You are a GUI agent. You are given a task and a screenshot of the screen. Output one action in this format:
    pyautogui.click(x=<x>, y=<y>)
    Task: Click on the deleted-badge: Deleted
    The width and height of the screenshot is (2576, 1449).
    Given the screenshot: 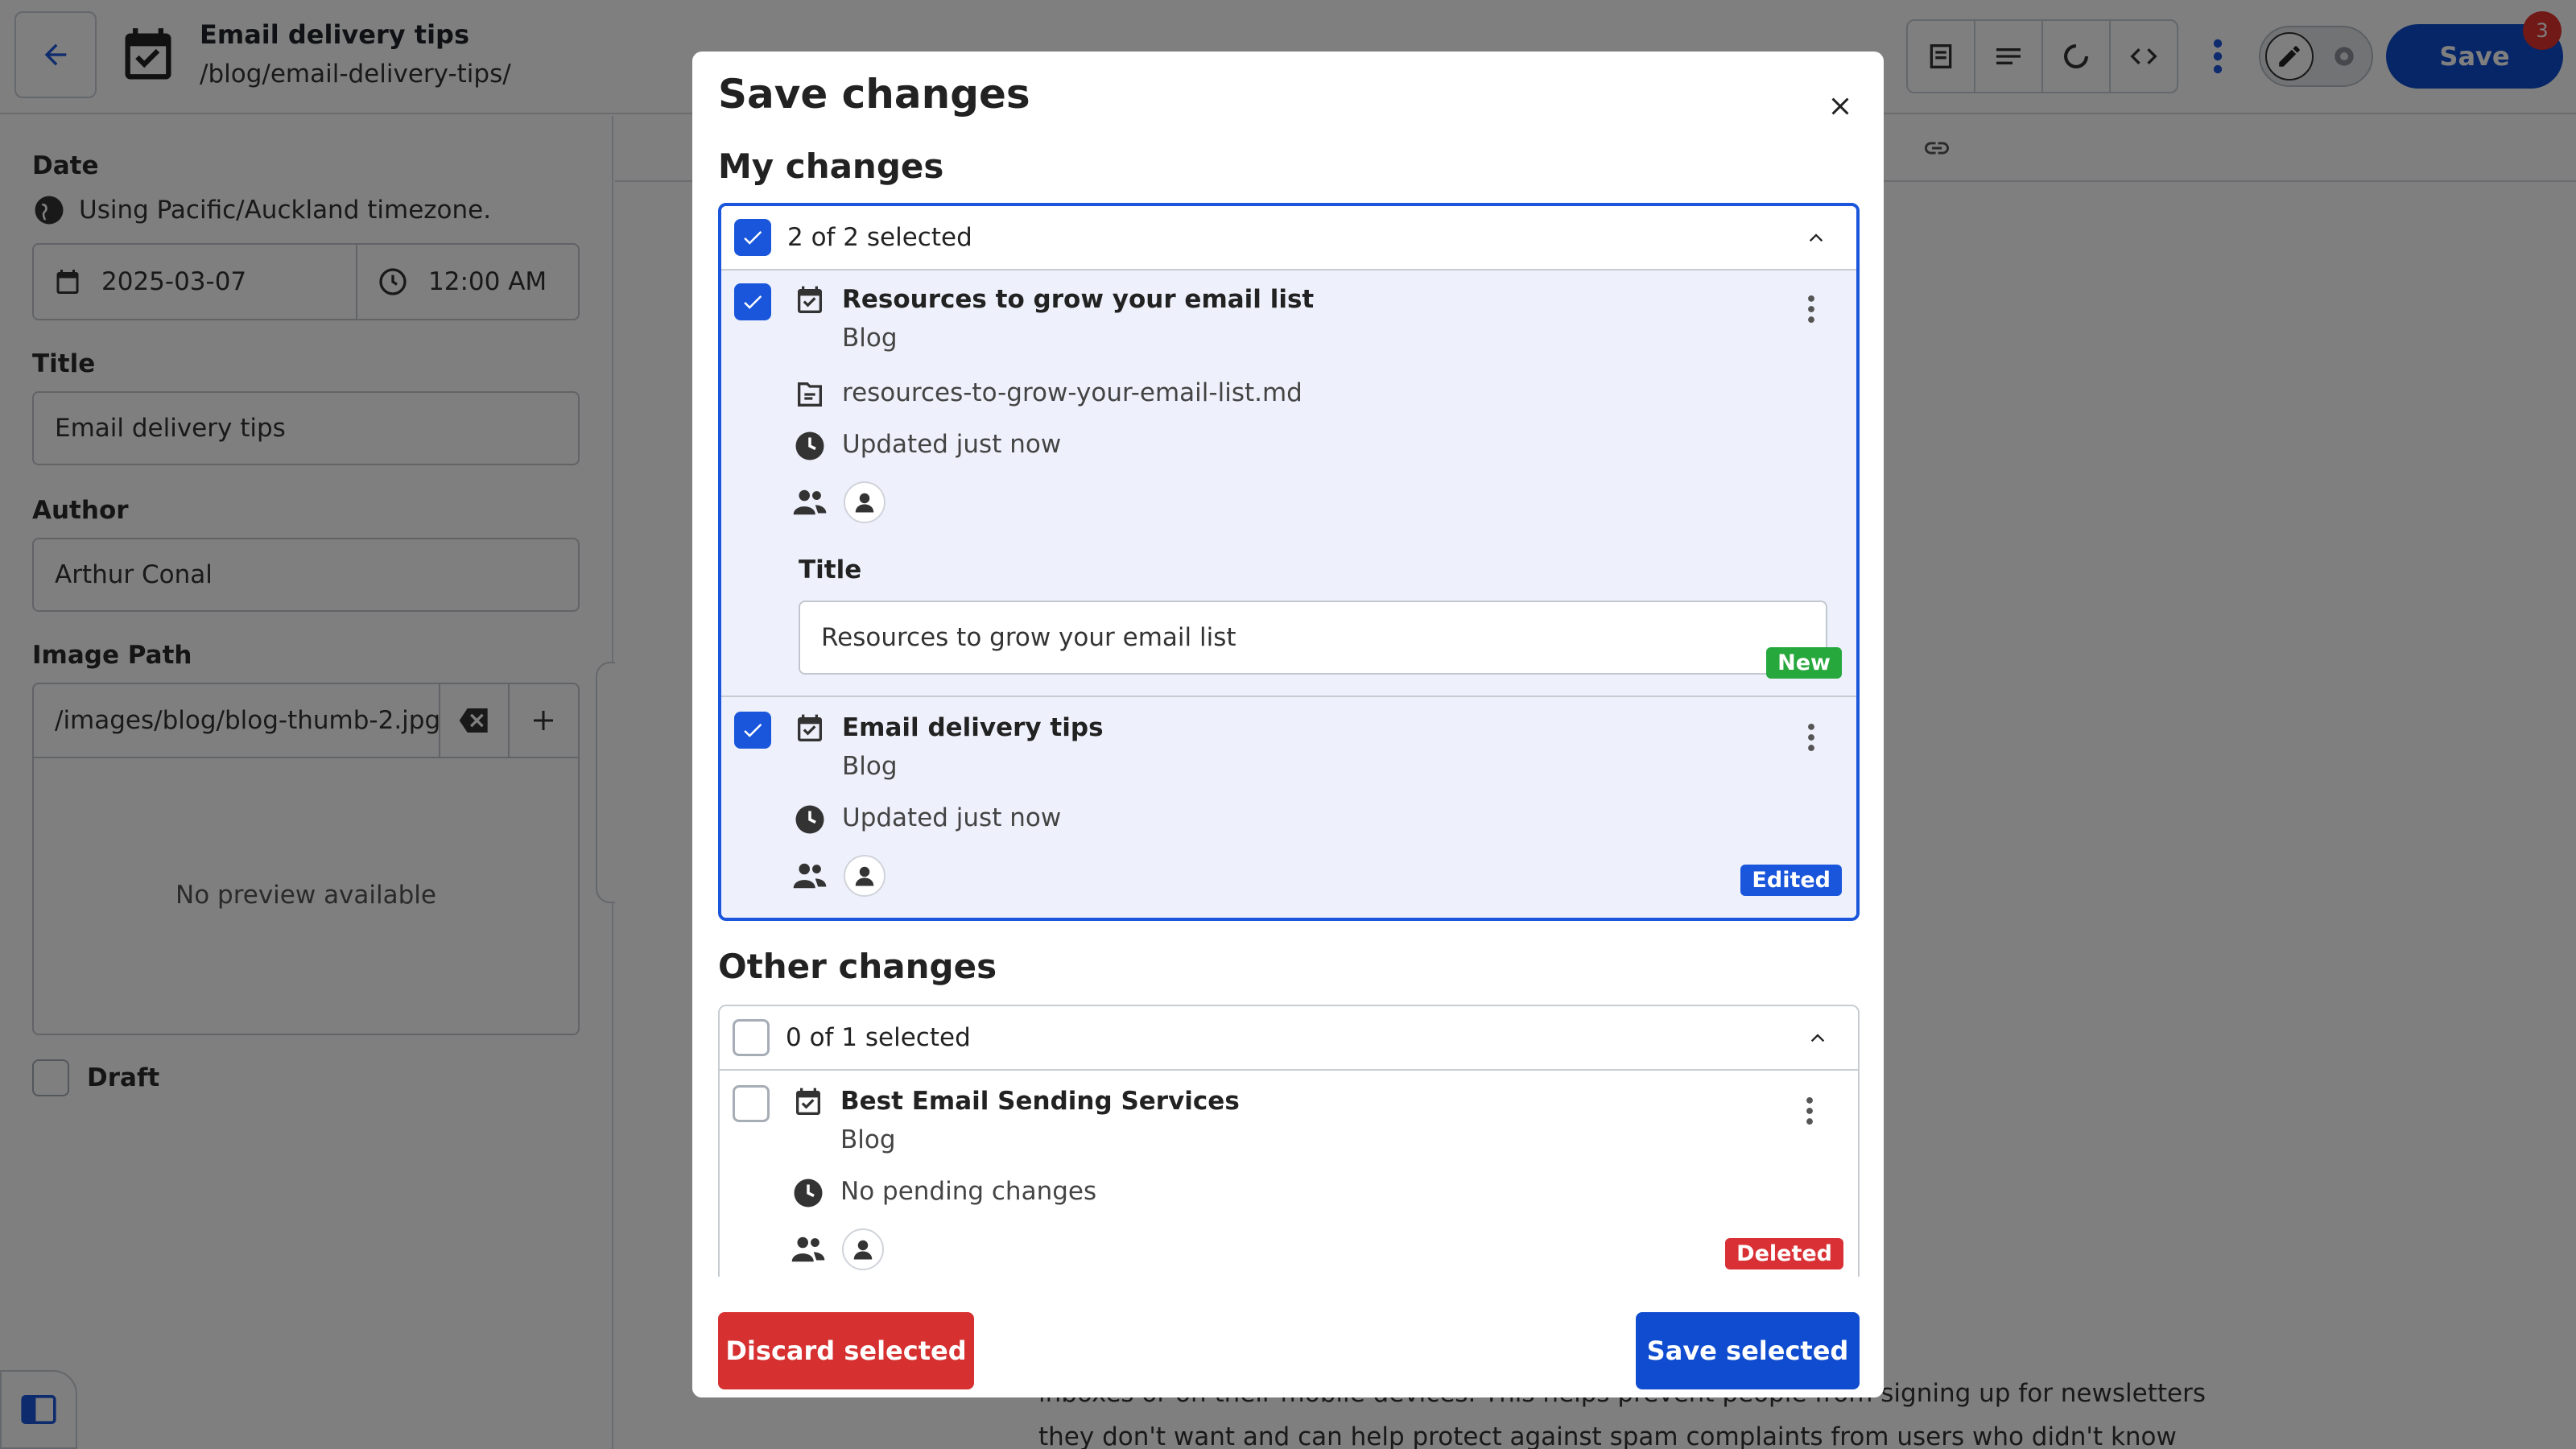 What is the action you would take?
    pyautogui.click(x=1784, y=1253)
    